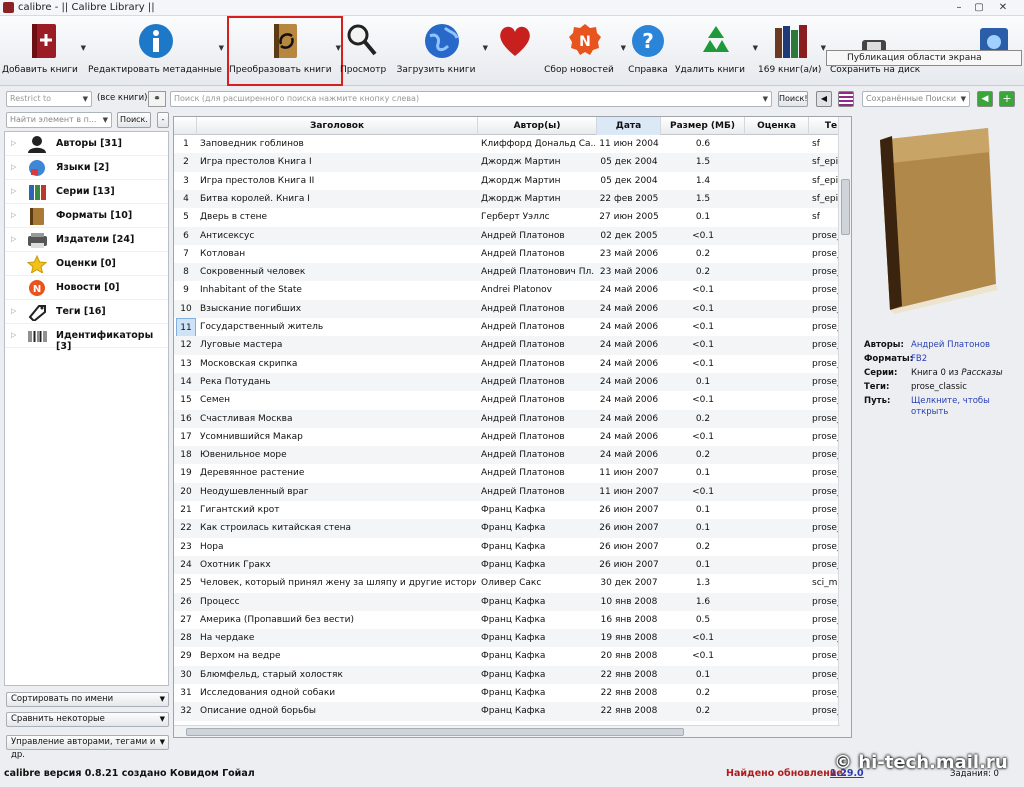 The image size is (1024, 787). What do you see at coordinates (777, 126) in the screenshot?
I see `column-rating-header: Оценка` at bounding box center [777, 126].